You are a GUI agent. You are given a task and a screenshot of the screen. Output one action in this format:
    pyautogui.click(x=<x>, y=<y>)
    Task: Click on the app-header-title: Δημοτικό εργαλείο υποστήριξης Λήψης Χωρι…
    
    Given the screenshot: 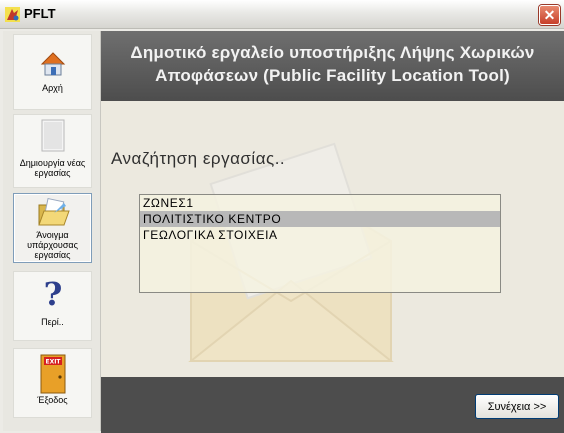 What is the action you would take?
    pyautogui.click(x=332, y=64)
    